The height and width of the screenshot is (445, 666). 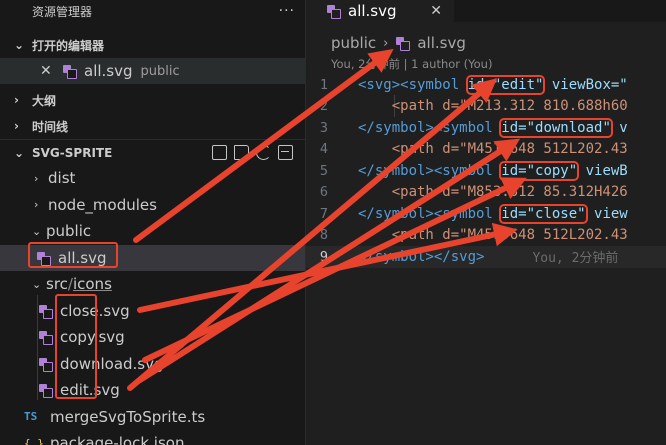 I want to click on tree-item-download-svg: download.svg, so click(x=152, y=364).